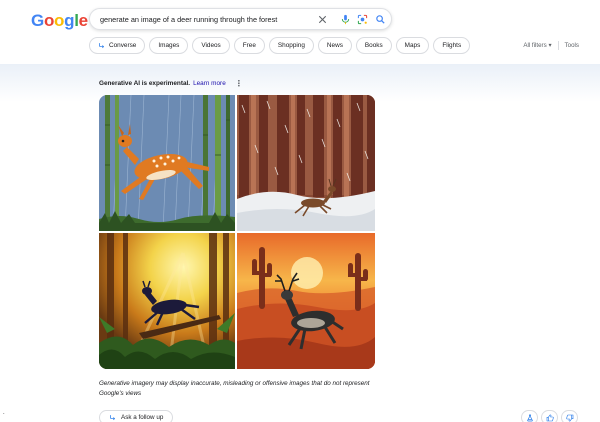 The height and width of the screenshot is (422, 600). What do you see at coordinates (117, 45) in the screenshot?
I see `chip-converse: Converse` at bounding box center [117, 45].